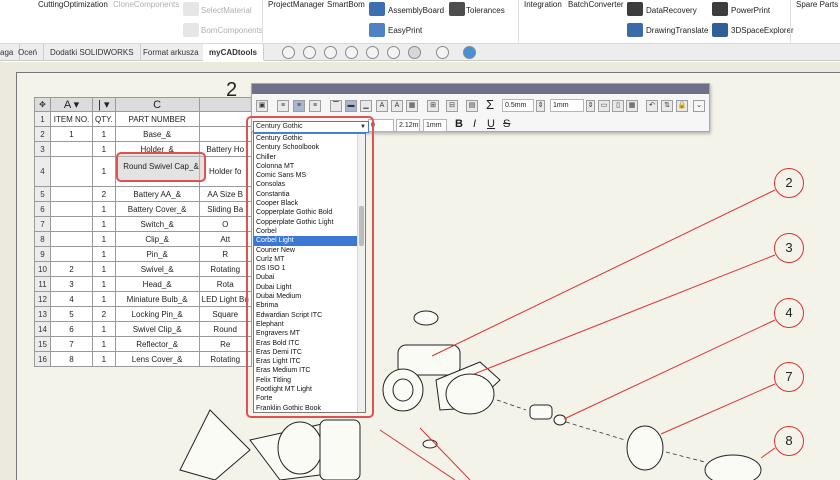 The image size is (840, 480). What do you see at coordinates (408, 125) in the screenshot?
I see `font-height-field: 2.12mm` at bounding box center [408, 125].